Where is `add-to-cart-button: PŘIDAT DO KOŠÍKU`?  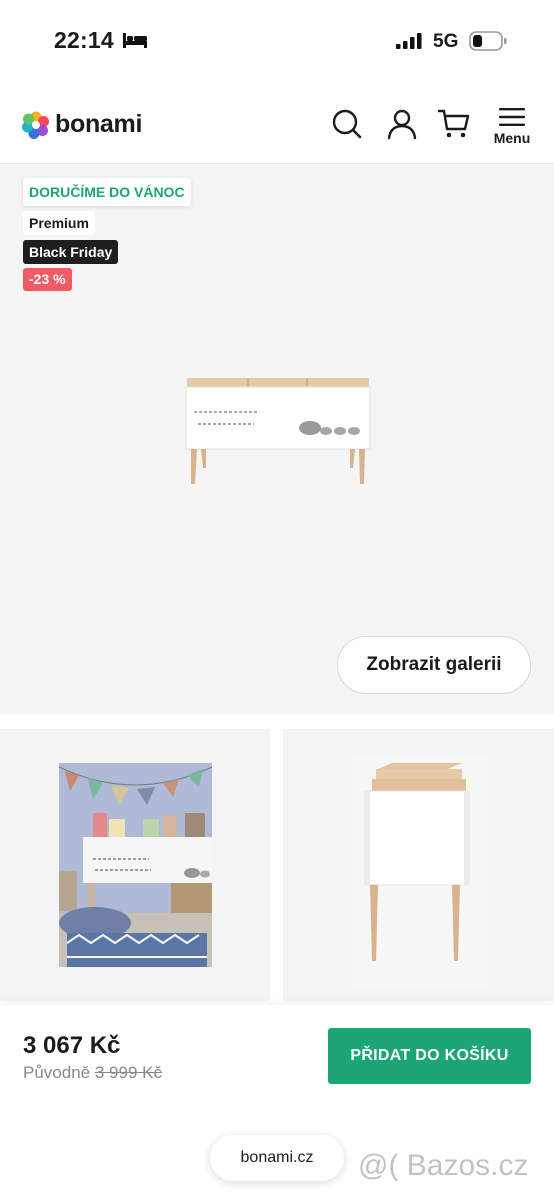
add-to-cart-button: PŘIDAT DO KOŠÍKU is located at coordinates (429, 1056).